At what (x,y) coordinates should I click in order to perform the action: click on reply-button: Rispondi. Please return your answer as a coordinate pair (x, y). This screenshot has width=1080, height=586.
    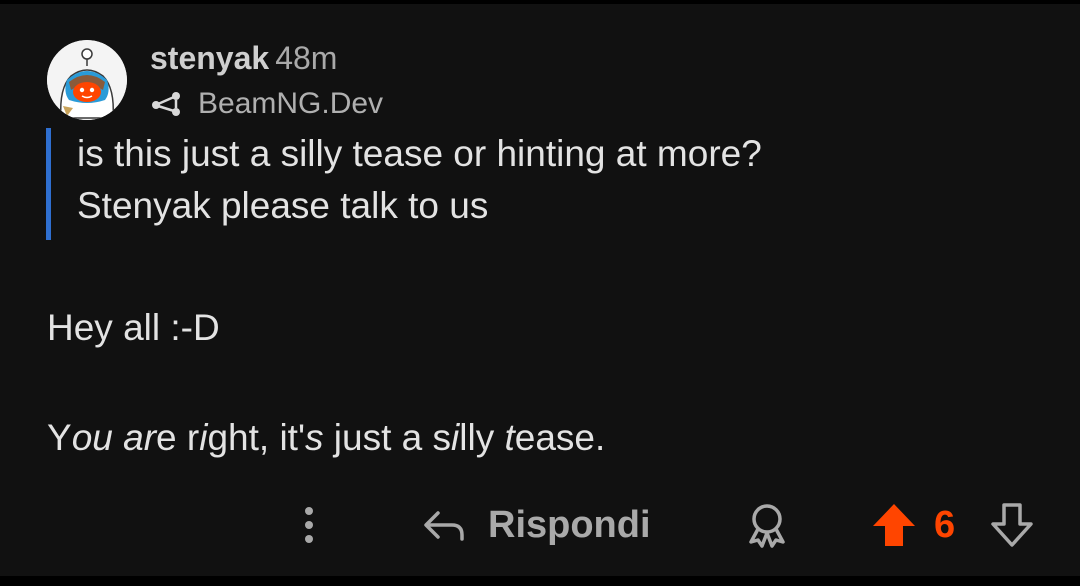
    Looking at the image, I should click on (535, 525).